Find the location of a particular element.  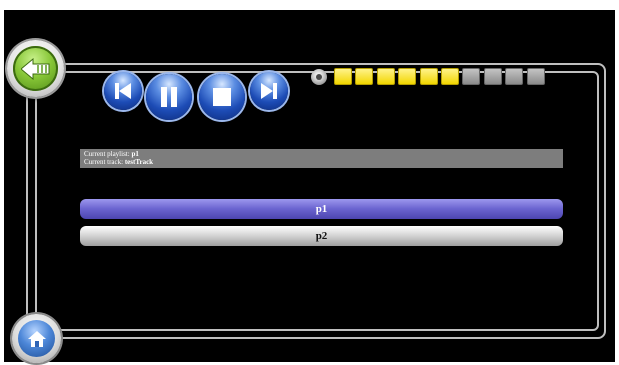

home-icon is located at coordinates (37, 339).